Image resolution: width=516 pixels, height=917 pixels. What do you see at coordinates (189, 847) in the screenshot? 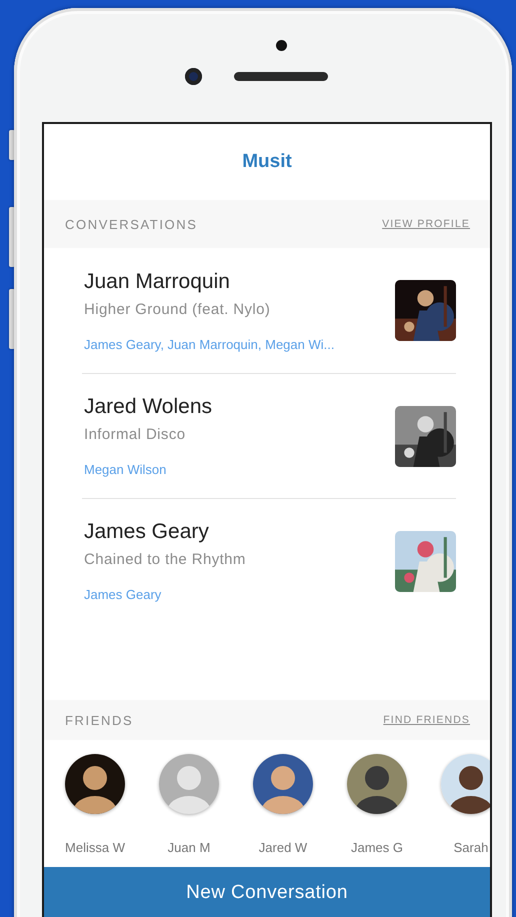
I see `friend-name: Juan M` at bounding box center [189, 847].